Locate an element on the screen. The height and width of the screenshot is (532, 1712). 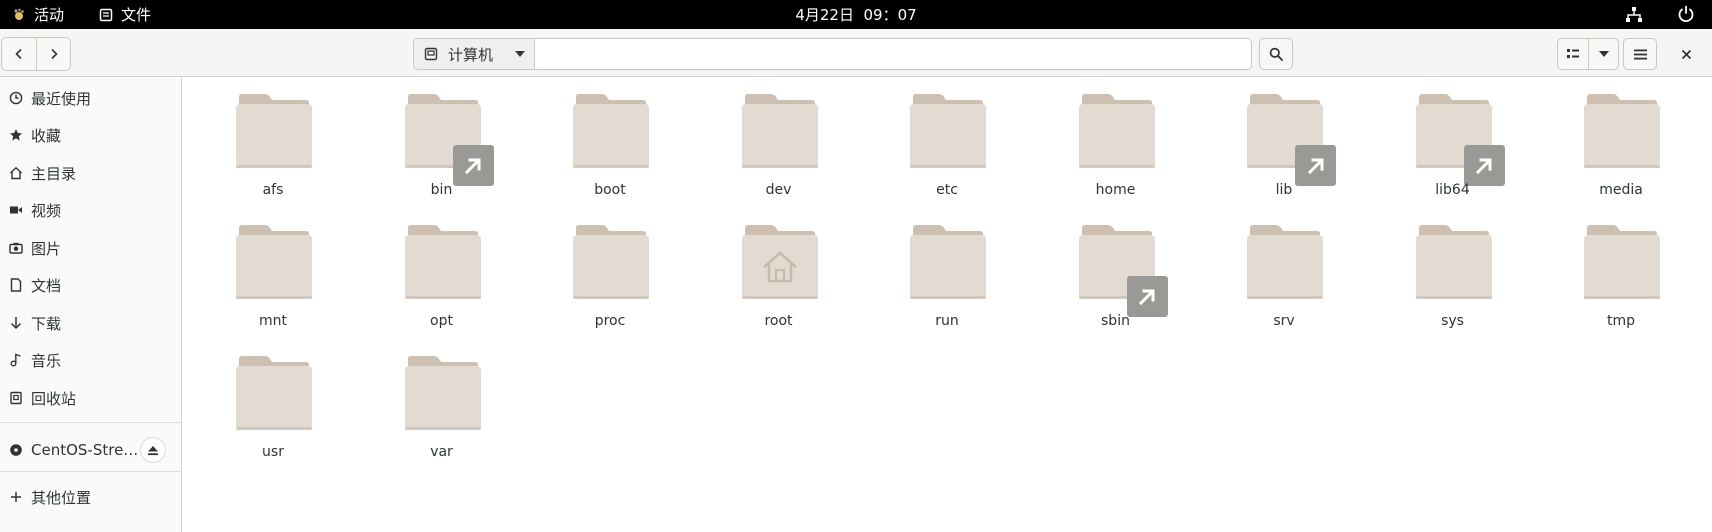
clock: 4月22日 09：07 is located at coordinates (855, 14).